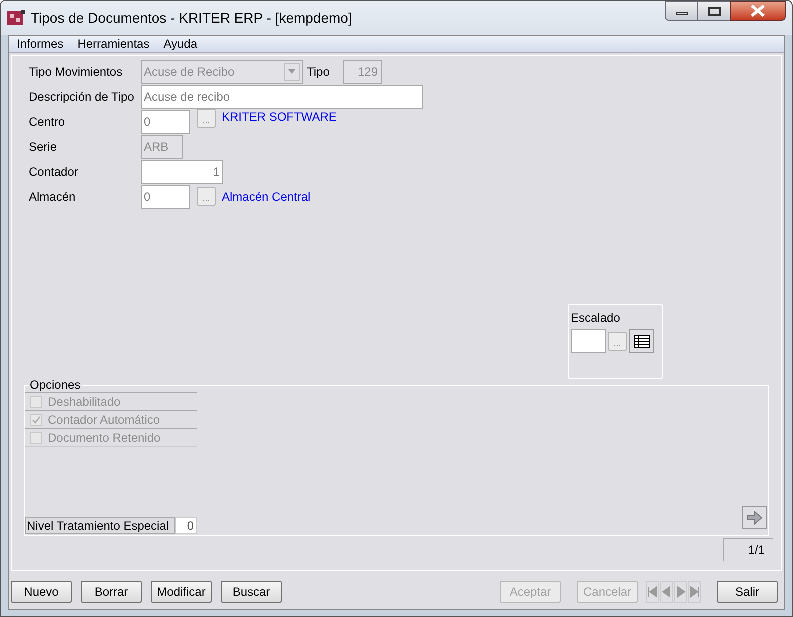  I want to click on window-title: Tipos de Documentos - KRITER ERP - [kempdemo], so click(191, 18).